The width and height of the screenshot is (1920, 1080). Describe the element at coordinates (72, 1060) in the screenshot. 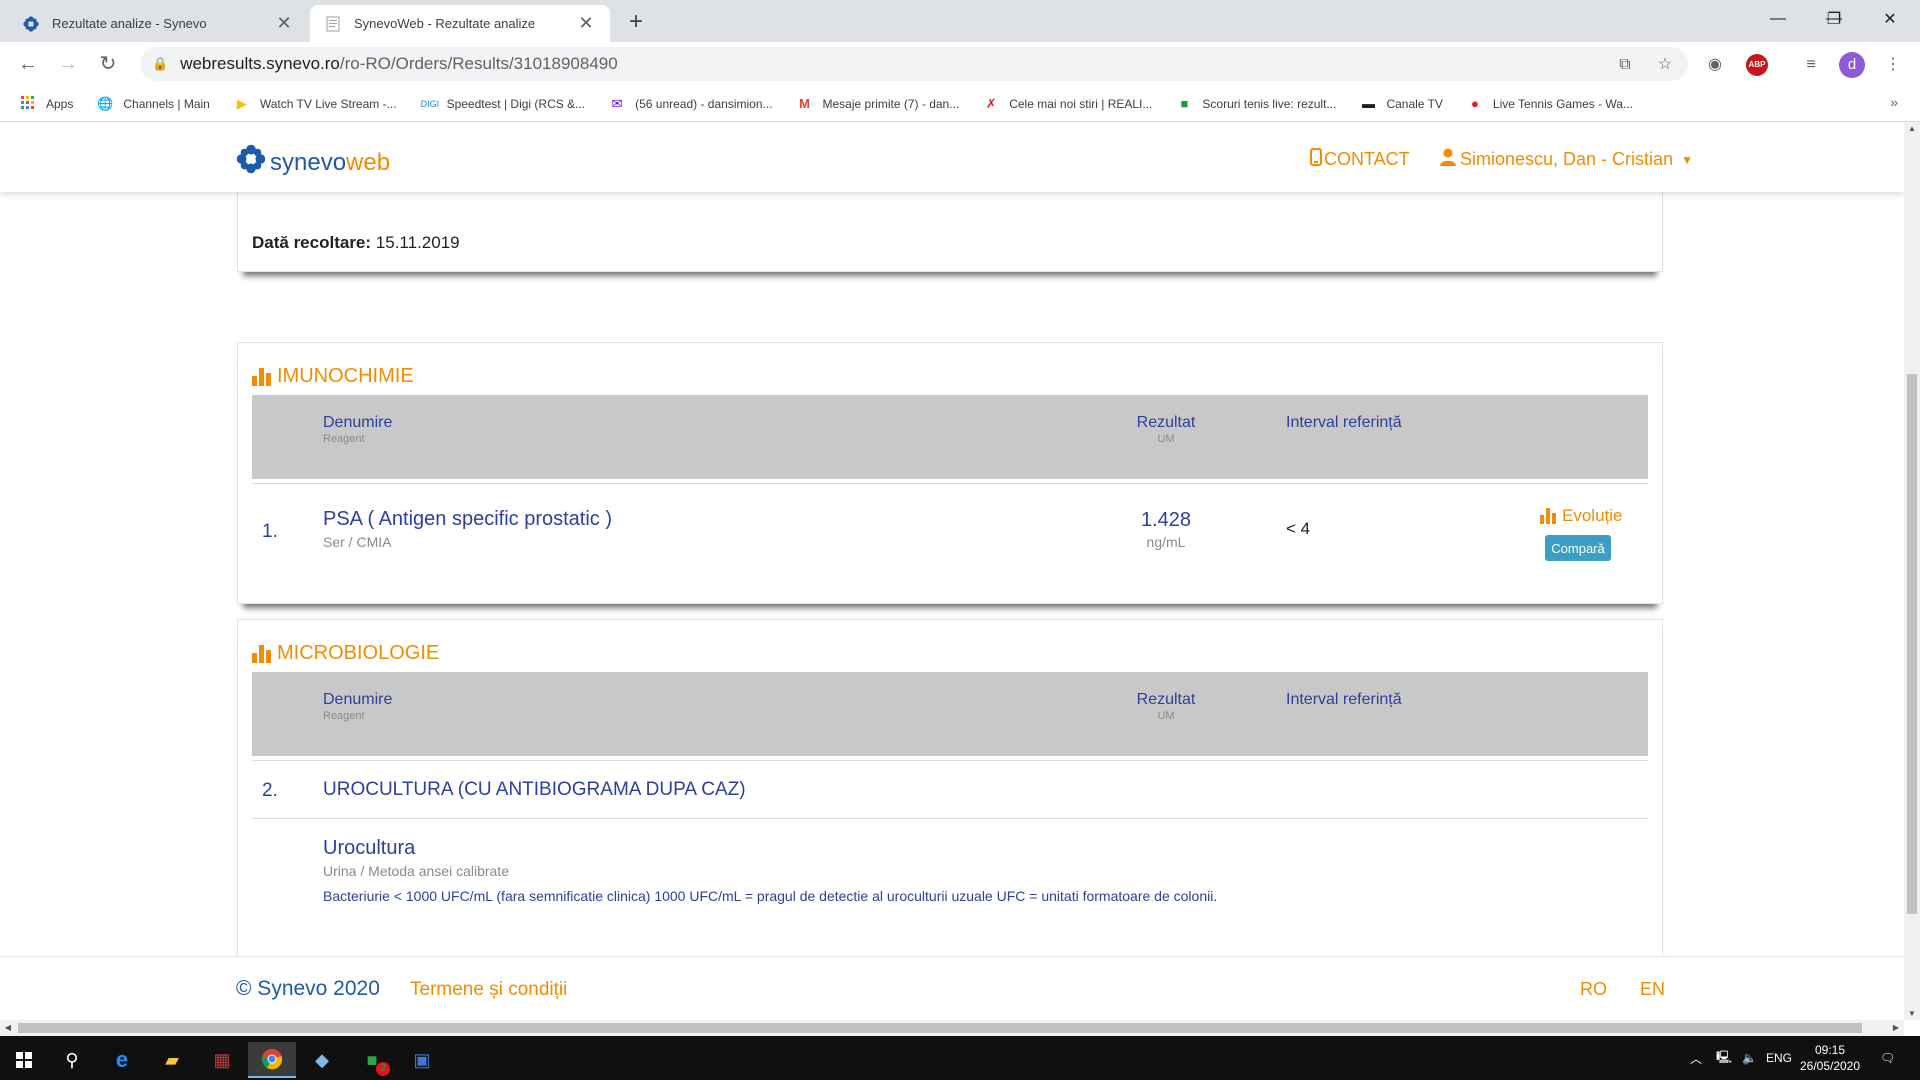

I see `search-icon: ⚲` at that location.